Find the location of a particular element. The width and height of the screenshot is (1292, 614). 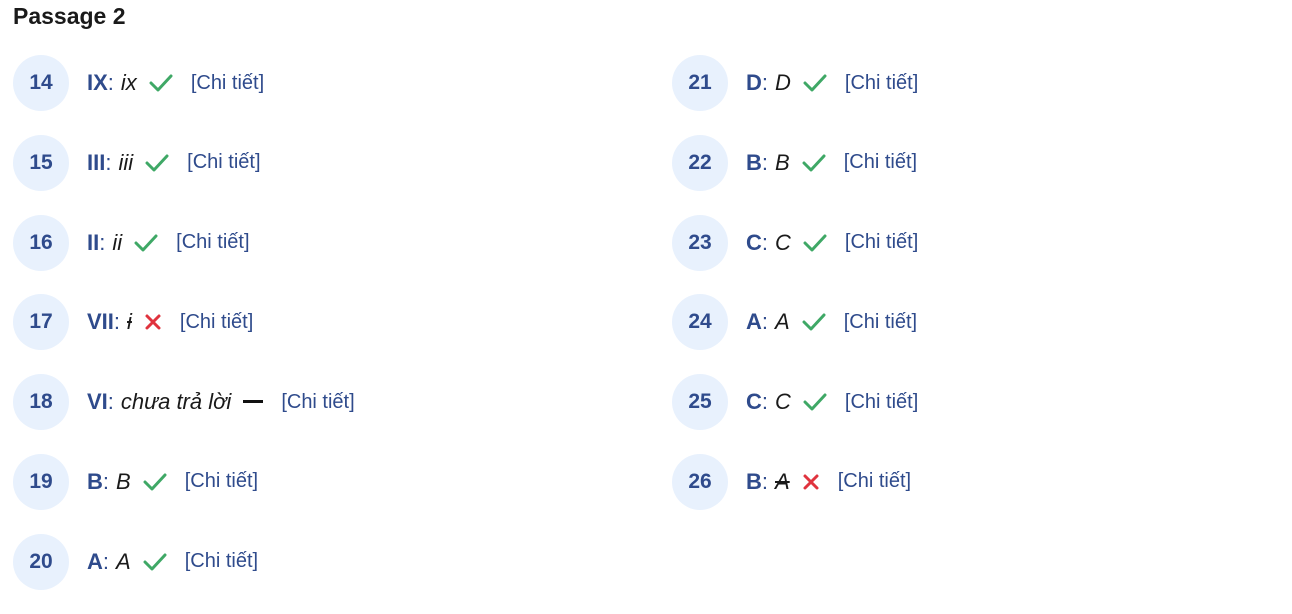

answer-row: 18 VI: chưa trả lời [Chi tiết] is located at coordinates (313, 402).